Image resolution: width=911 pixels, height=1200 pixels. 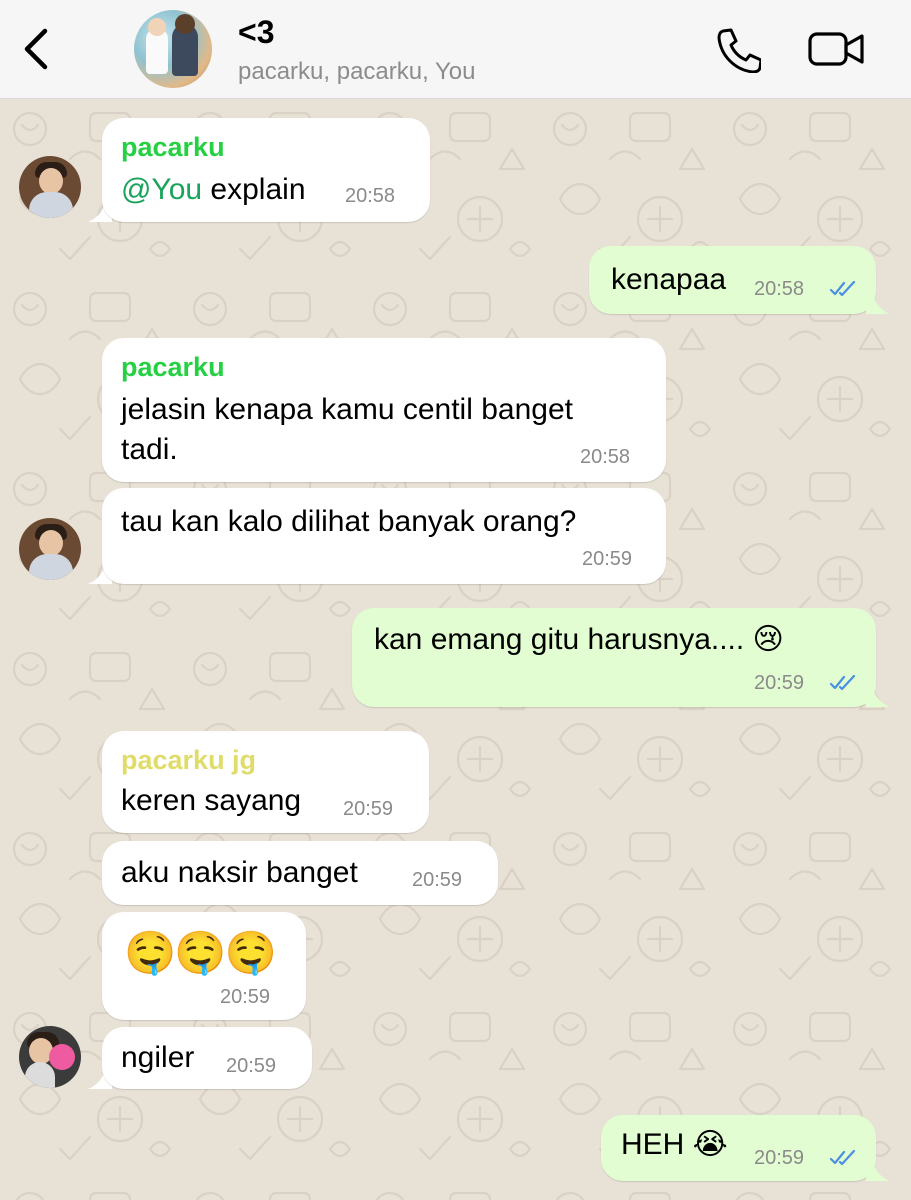 I want to click on message-text: @You explain, so click(x=213, y=189).